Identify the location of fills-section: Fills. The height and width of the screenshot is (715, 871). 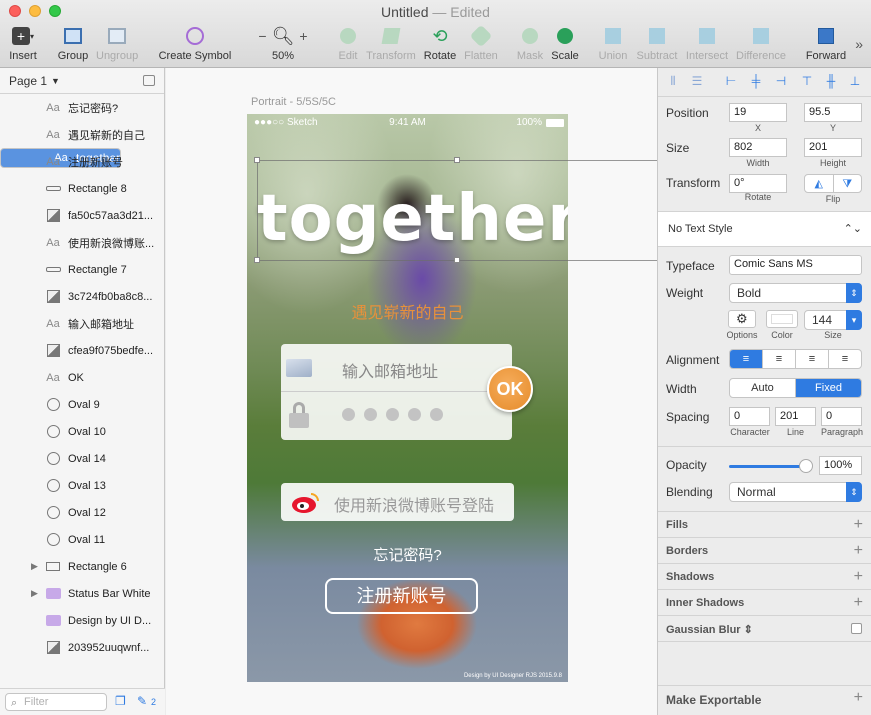
(677, 525).